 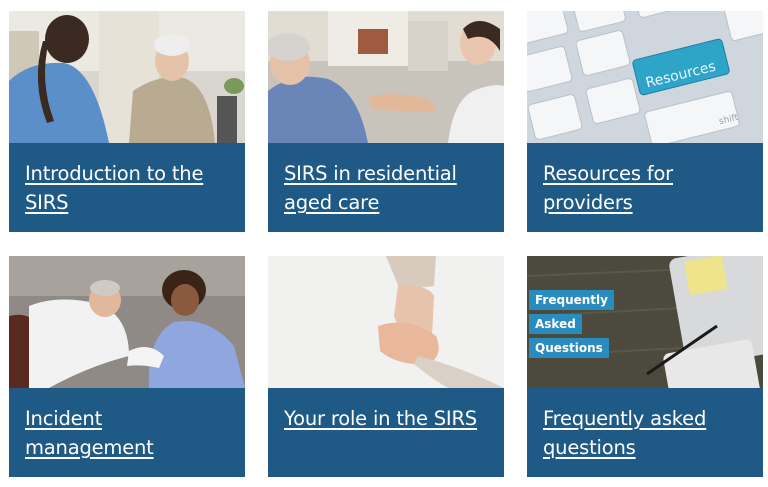 What do you see at coordinates (387, 418) in the screenshot?
I see `card-link: Your role in the SIRS` at bounding box center [387, 418].